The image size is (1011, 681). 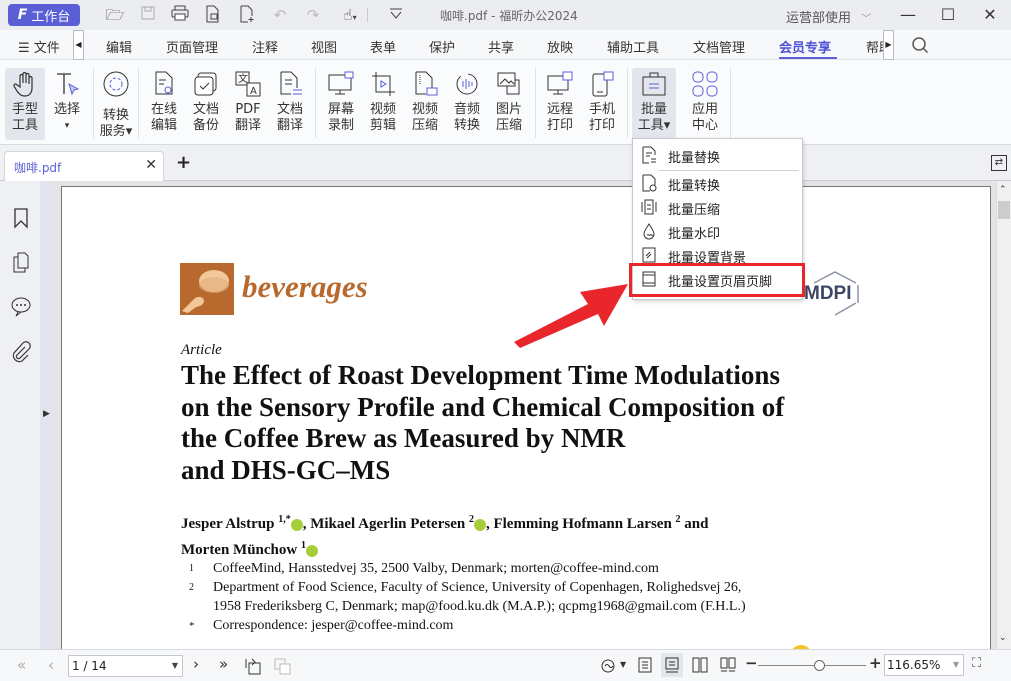 What do you see at coordinates (875, 46) in the screenshot?
I see `menu-help: 帮助` at bounding box center [875, 46].